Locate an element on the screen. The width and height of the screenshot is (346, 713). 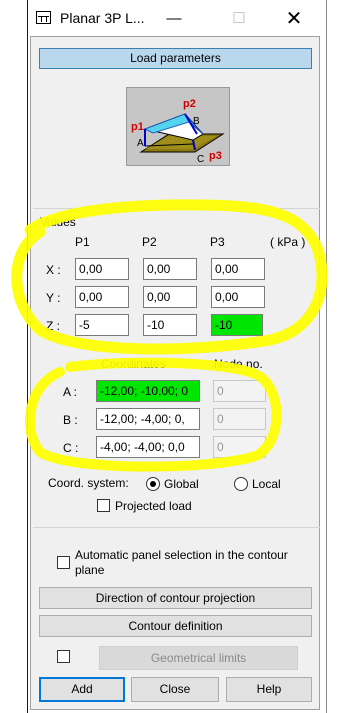
global-radio-label: Global is located at coordinates (181, 484).